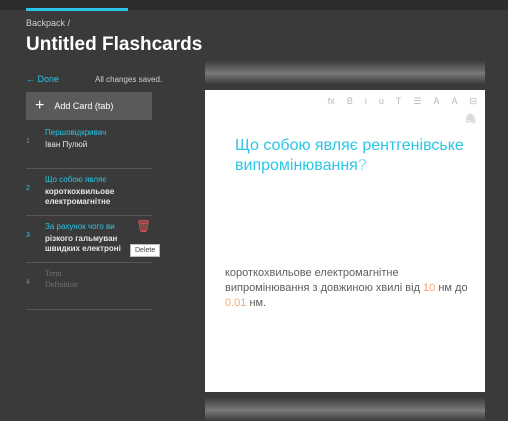 The height and width of the screenshot is (421, 508). What do you see at coordinates (83, 243) in the screenshot?
I see `card-definition: різкого гальмуван швидких електроні` at bounding box center [83, 243].